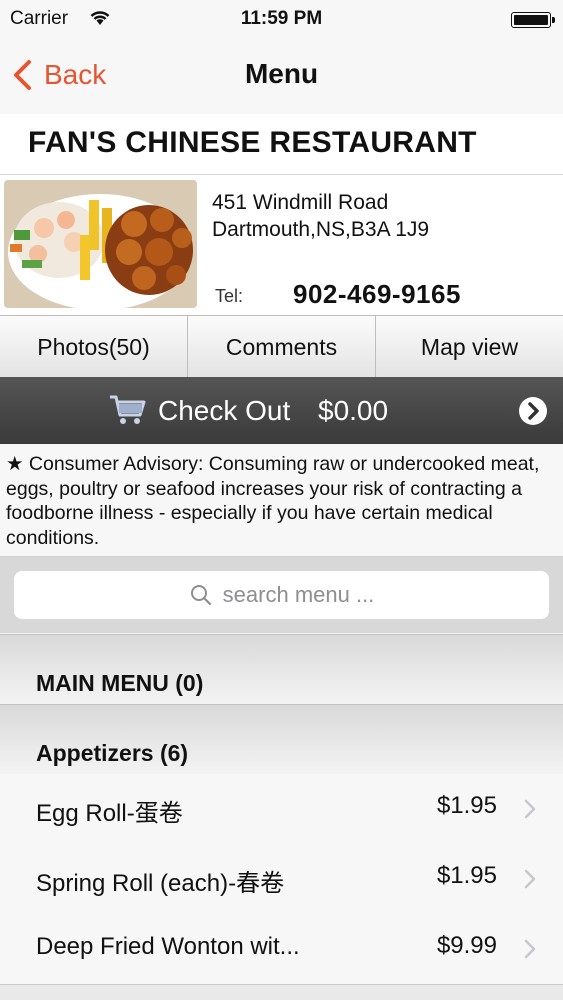 This screenshot has width=563, height=1000. I want to click on tel-label: Tel:, so click(229, 296).